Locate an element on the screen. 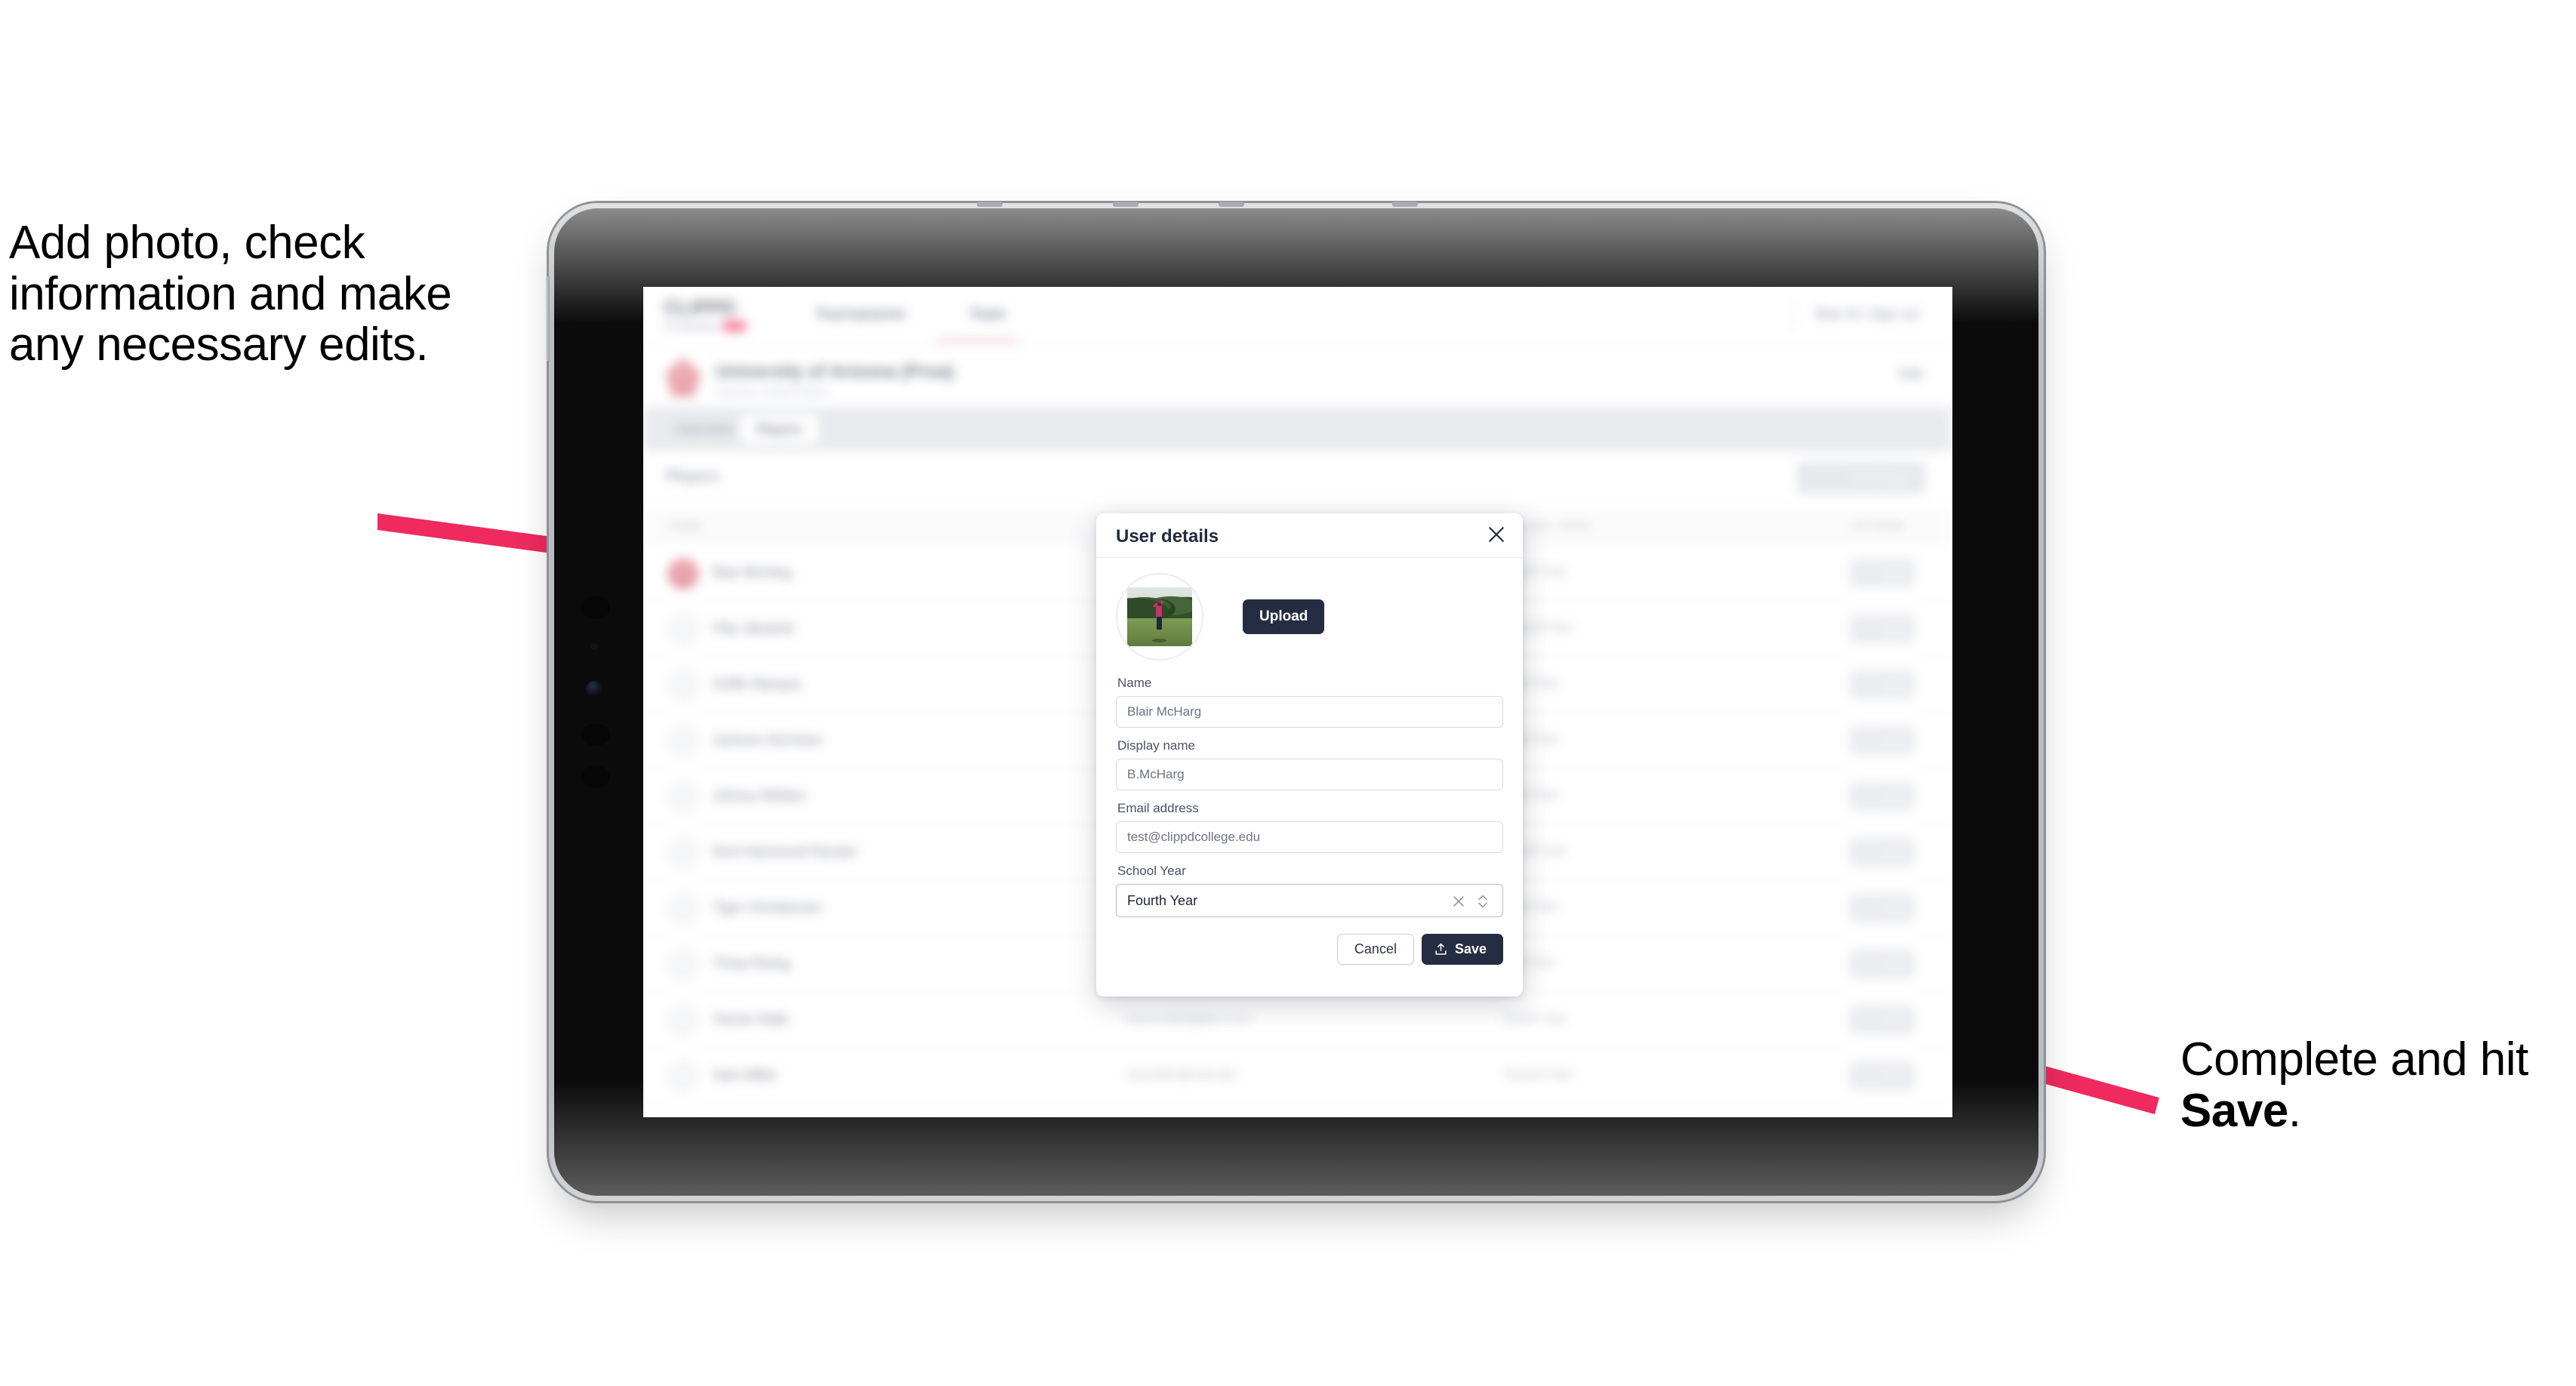  annotation-right: Complete and hit Save. is located at coordinates (2376, 1085).